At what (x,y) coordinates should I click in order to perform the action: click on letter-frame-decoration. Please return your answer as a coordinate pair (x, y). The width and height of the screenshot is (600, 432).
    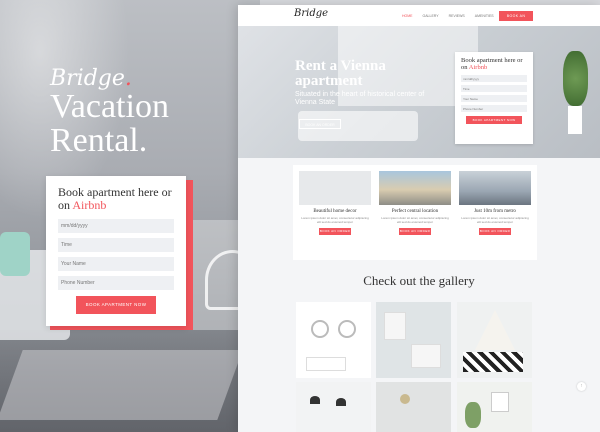
    Looking at the image, I should click on (395, 326).